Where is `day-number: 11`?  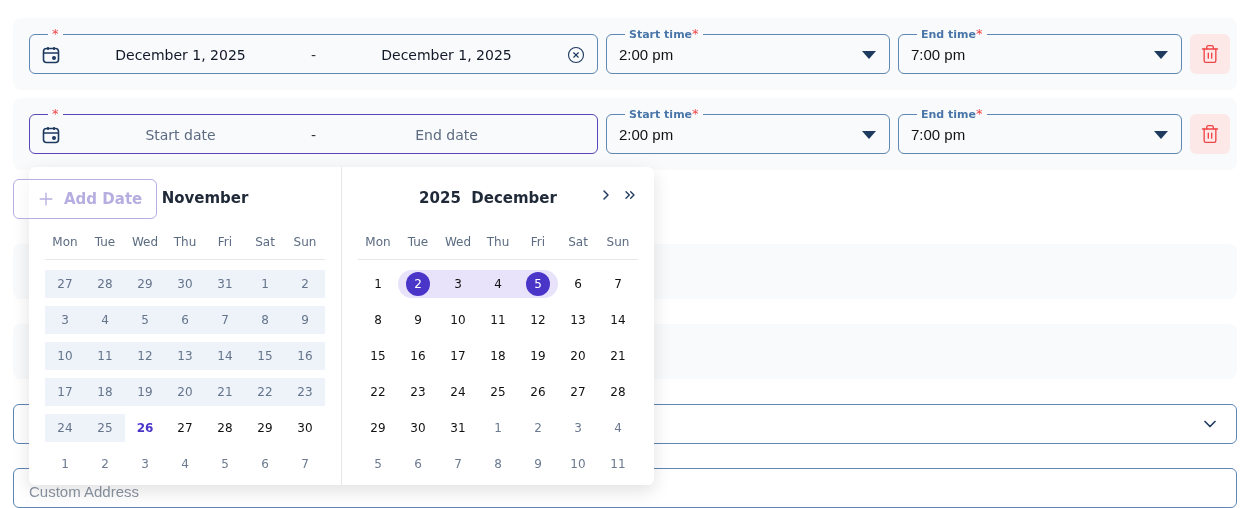
day-number: 11 is located at coordinates (105, 356).